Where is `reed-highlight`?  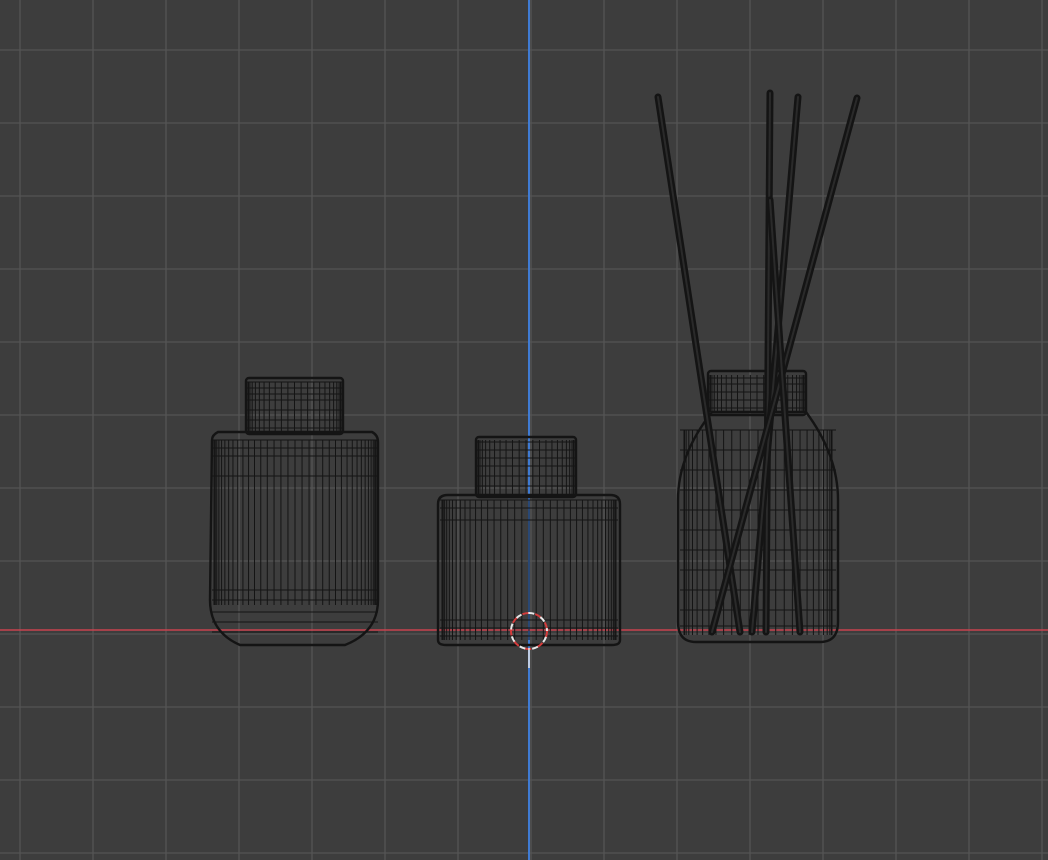
reed-highlight is located at coordinates (699, 364).